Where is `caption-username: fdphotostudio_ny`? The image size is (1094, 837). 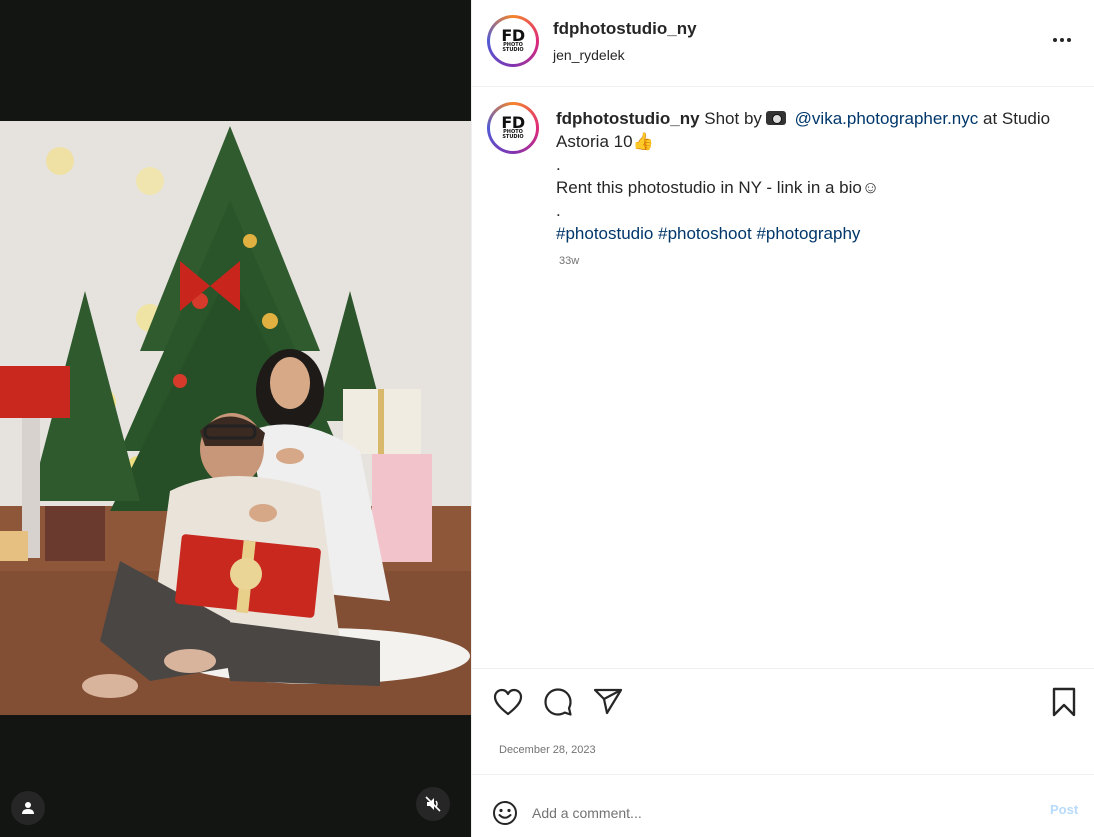
caption-username: fdphotostudio_ny is located at coordinates (628, 118).